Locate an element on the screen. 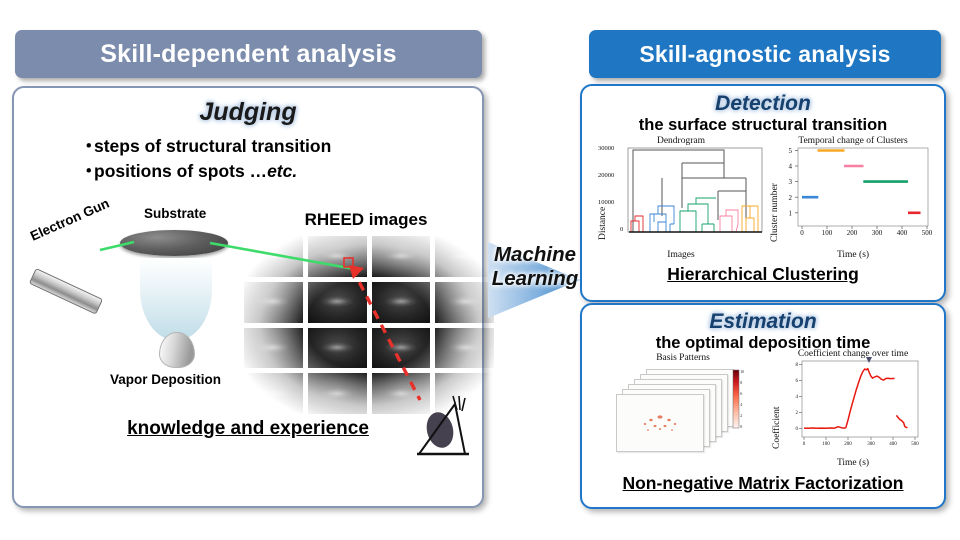  bullet-text-etc: etc. is located at coordinates (282, 171).